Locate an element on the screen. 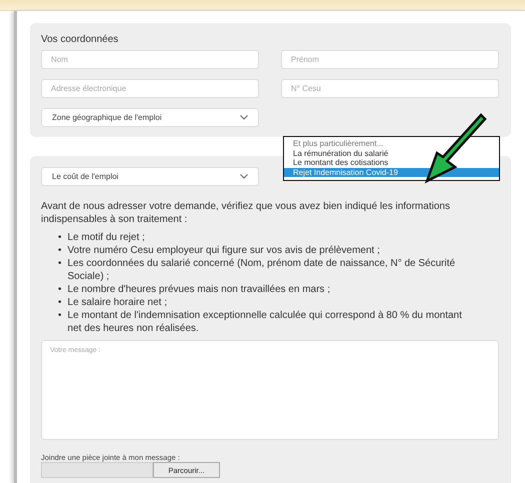 This screenshot has height=483, width=525. intro-text: Avant de nous adresser votre demande, vérifiez que vous avez bien indiqué les informations indispensables à son traitement : is located at coordinates (246, 213).